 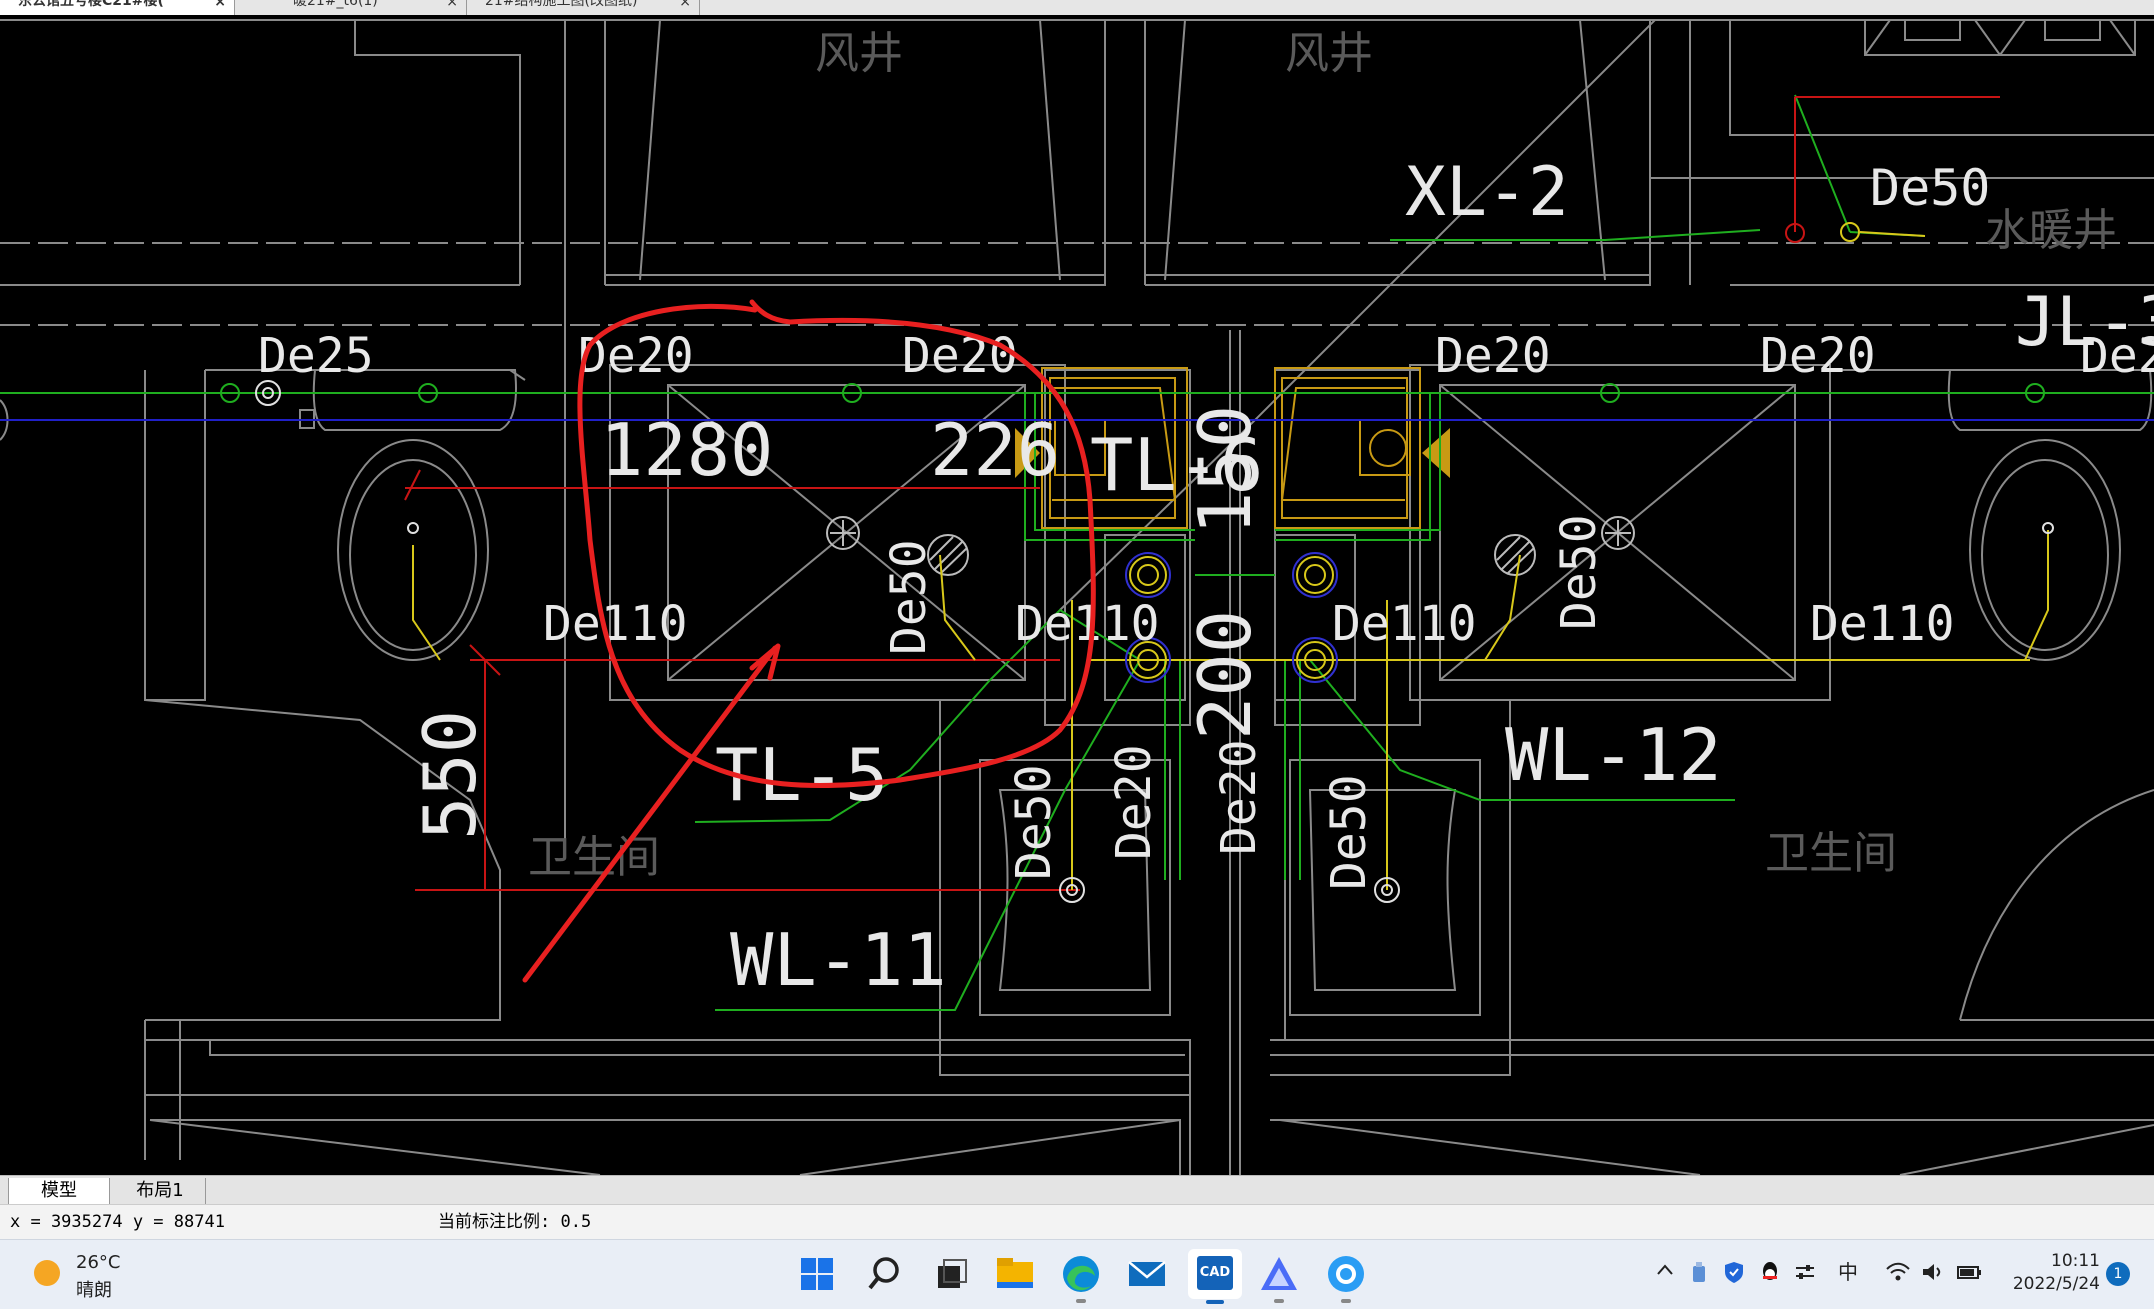 I want to click on label-dim-1280: 1280, so click(x=686, y=450).